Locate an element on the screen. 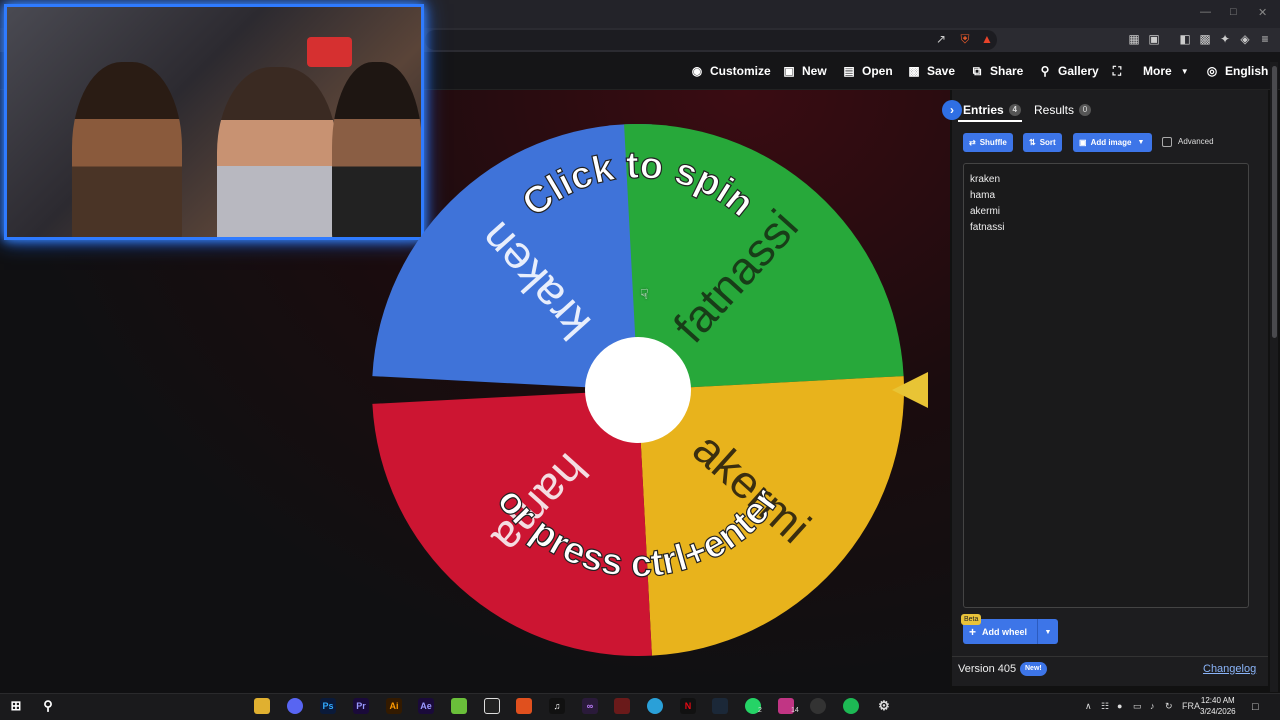  save-label: Save is located at coordinates (941, 71).